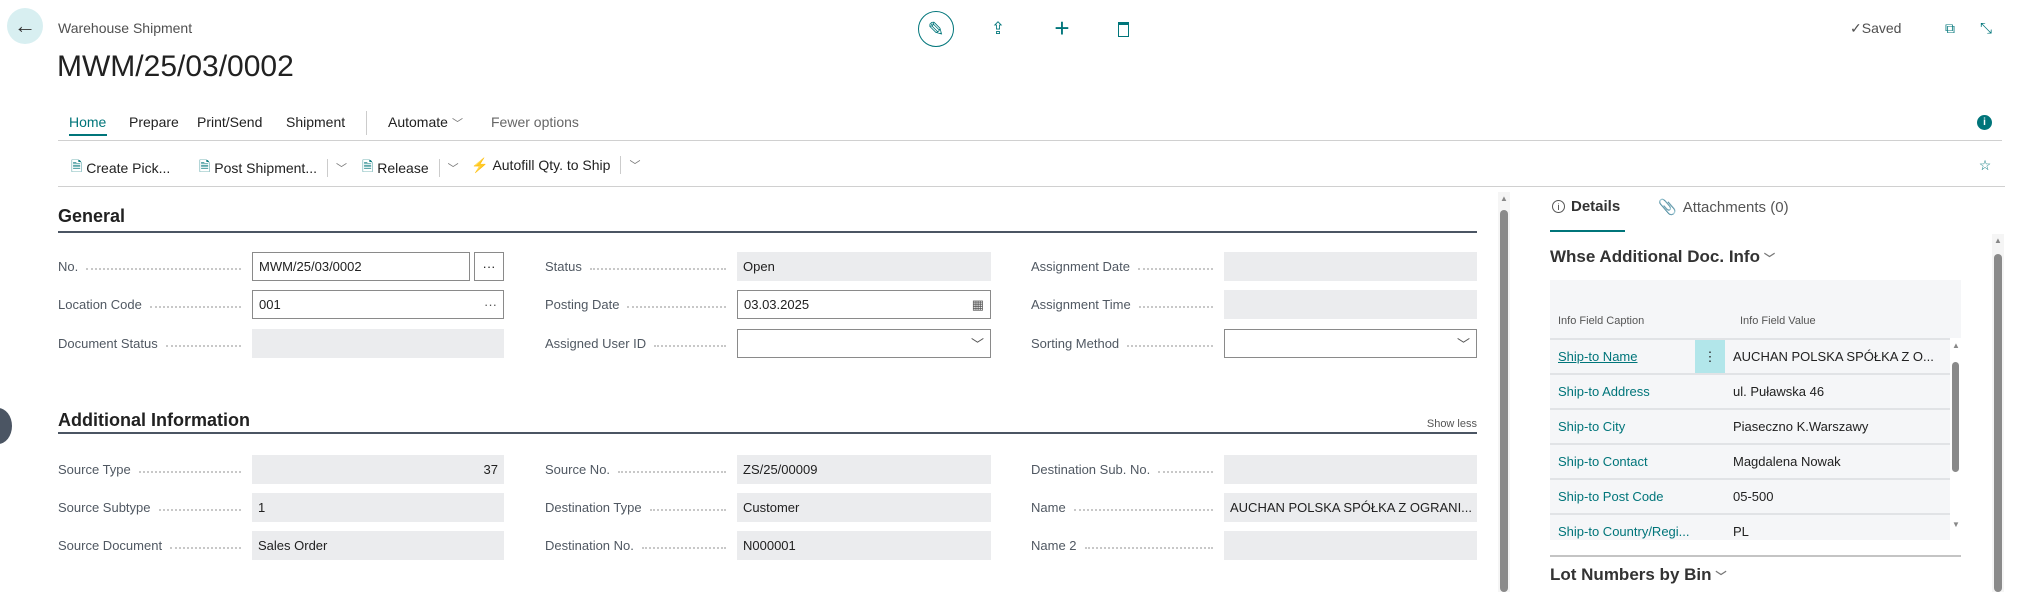 Image resolution: width=2036 pixels, height=592 pixels. I want to click on caption-link: Ship-to Contact, so click(1622, 461).